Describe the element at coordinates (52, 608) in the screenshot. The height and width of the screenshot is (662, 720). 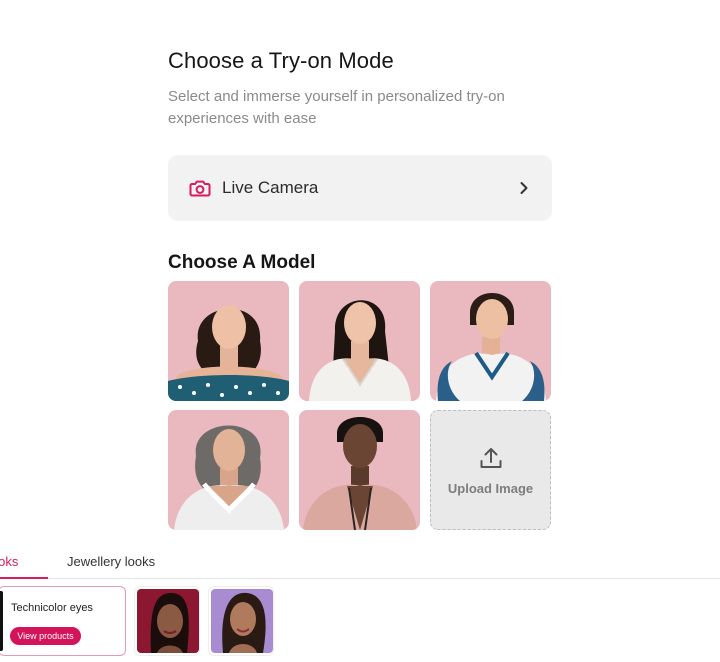
I see `look-title: Technicolor eyes` at that location.